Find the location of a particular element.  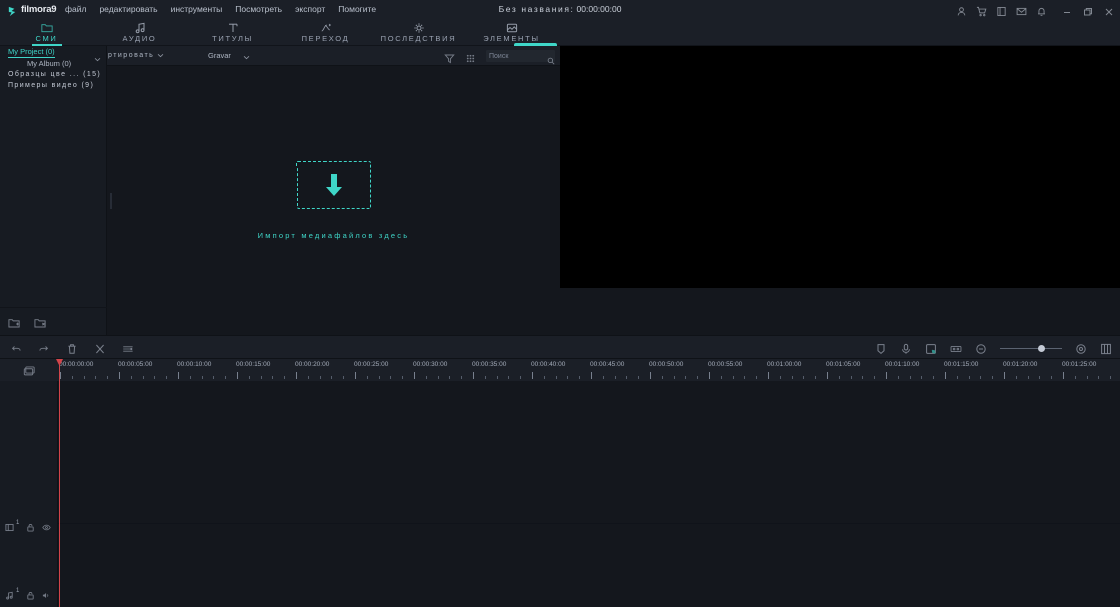

search-icon is located at coordinates (551, 58).